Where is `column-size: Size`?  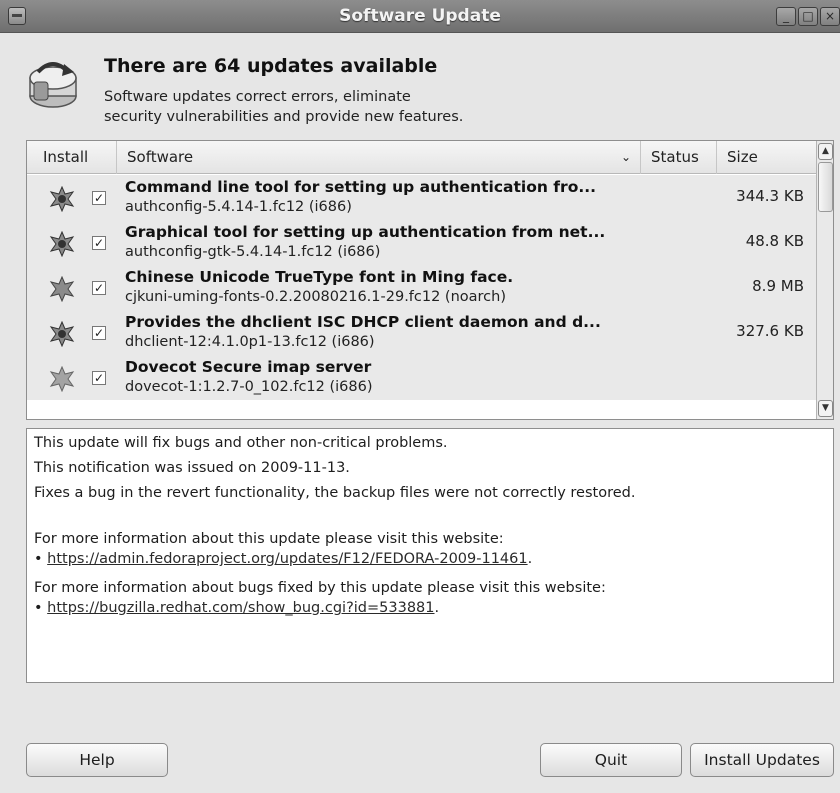 column-size: Size is located at coordinates (766, 157).